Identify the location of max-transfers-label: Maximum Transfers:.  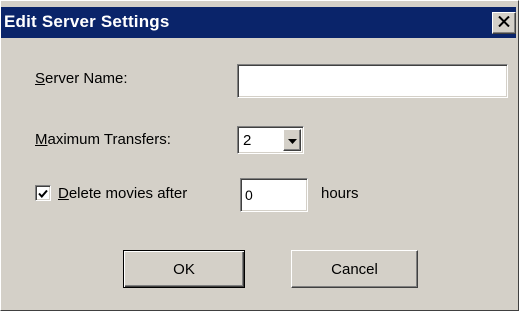
(103, 139).